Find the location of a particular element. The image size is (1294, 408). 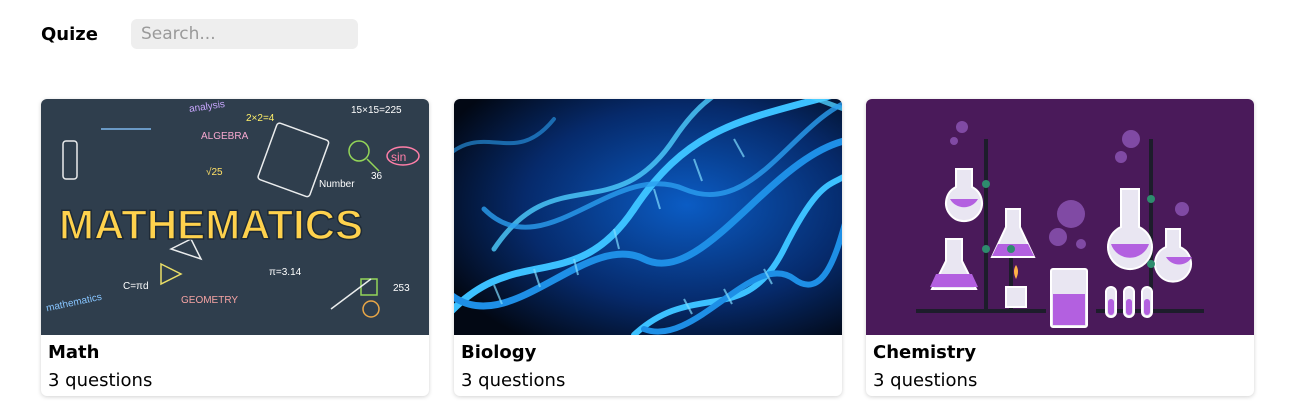

svg-text: sin is located at coordinates (398, 157).